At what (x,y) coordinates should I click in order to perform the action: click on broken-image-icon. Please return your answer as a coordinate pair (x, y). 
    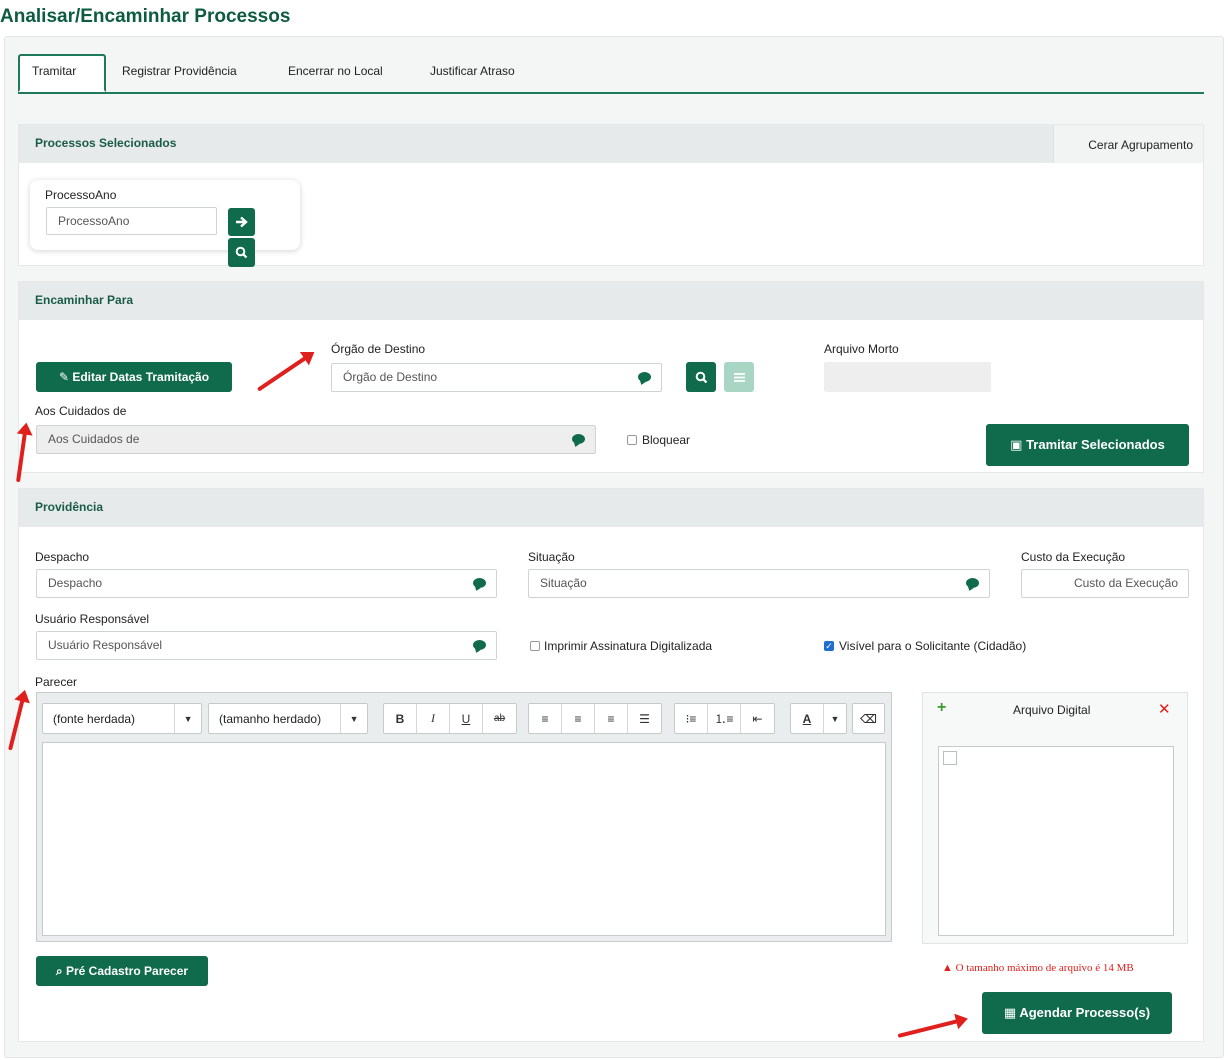
    Looking at the image, I should click on (950, 758).